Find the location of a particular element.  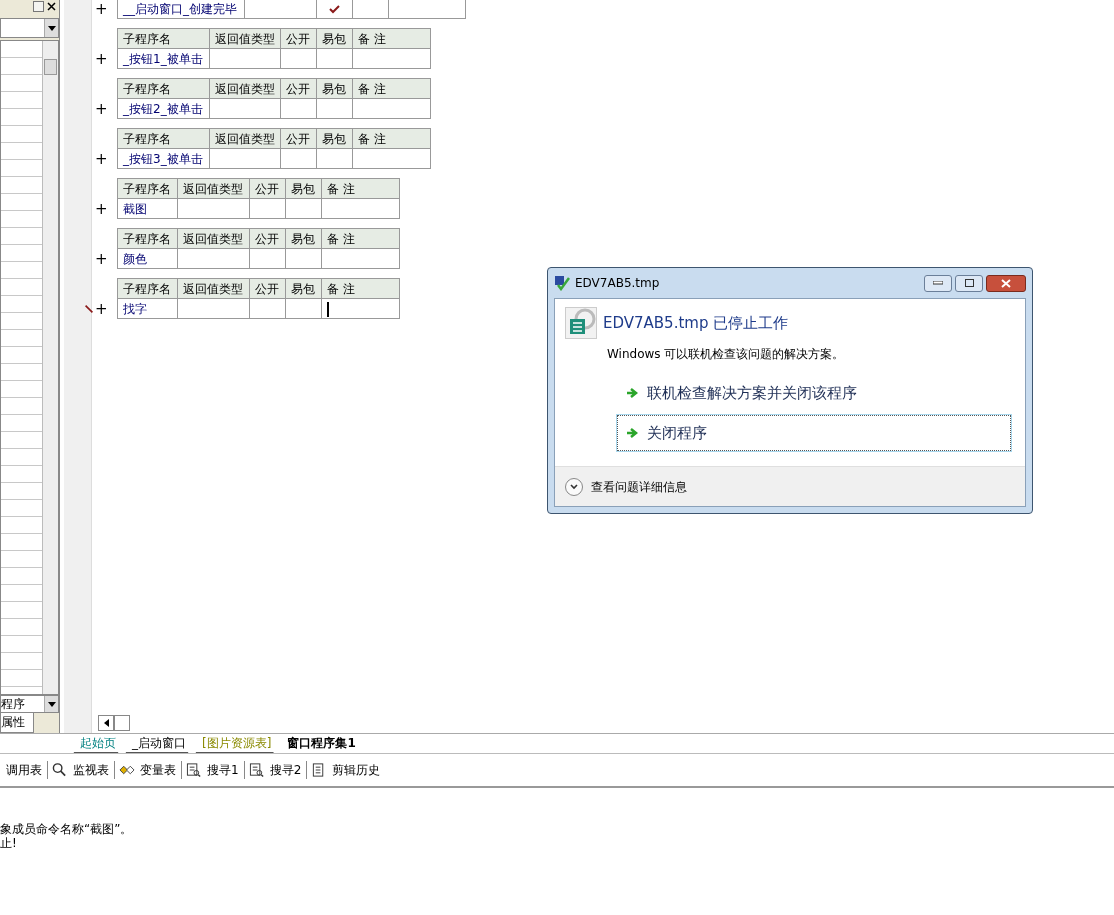

subroutine-name-cell: _按钮1_被单击 is located at coordinates (163, 58).